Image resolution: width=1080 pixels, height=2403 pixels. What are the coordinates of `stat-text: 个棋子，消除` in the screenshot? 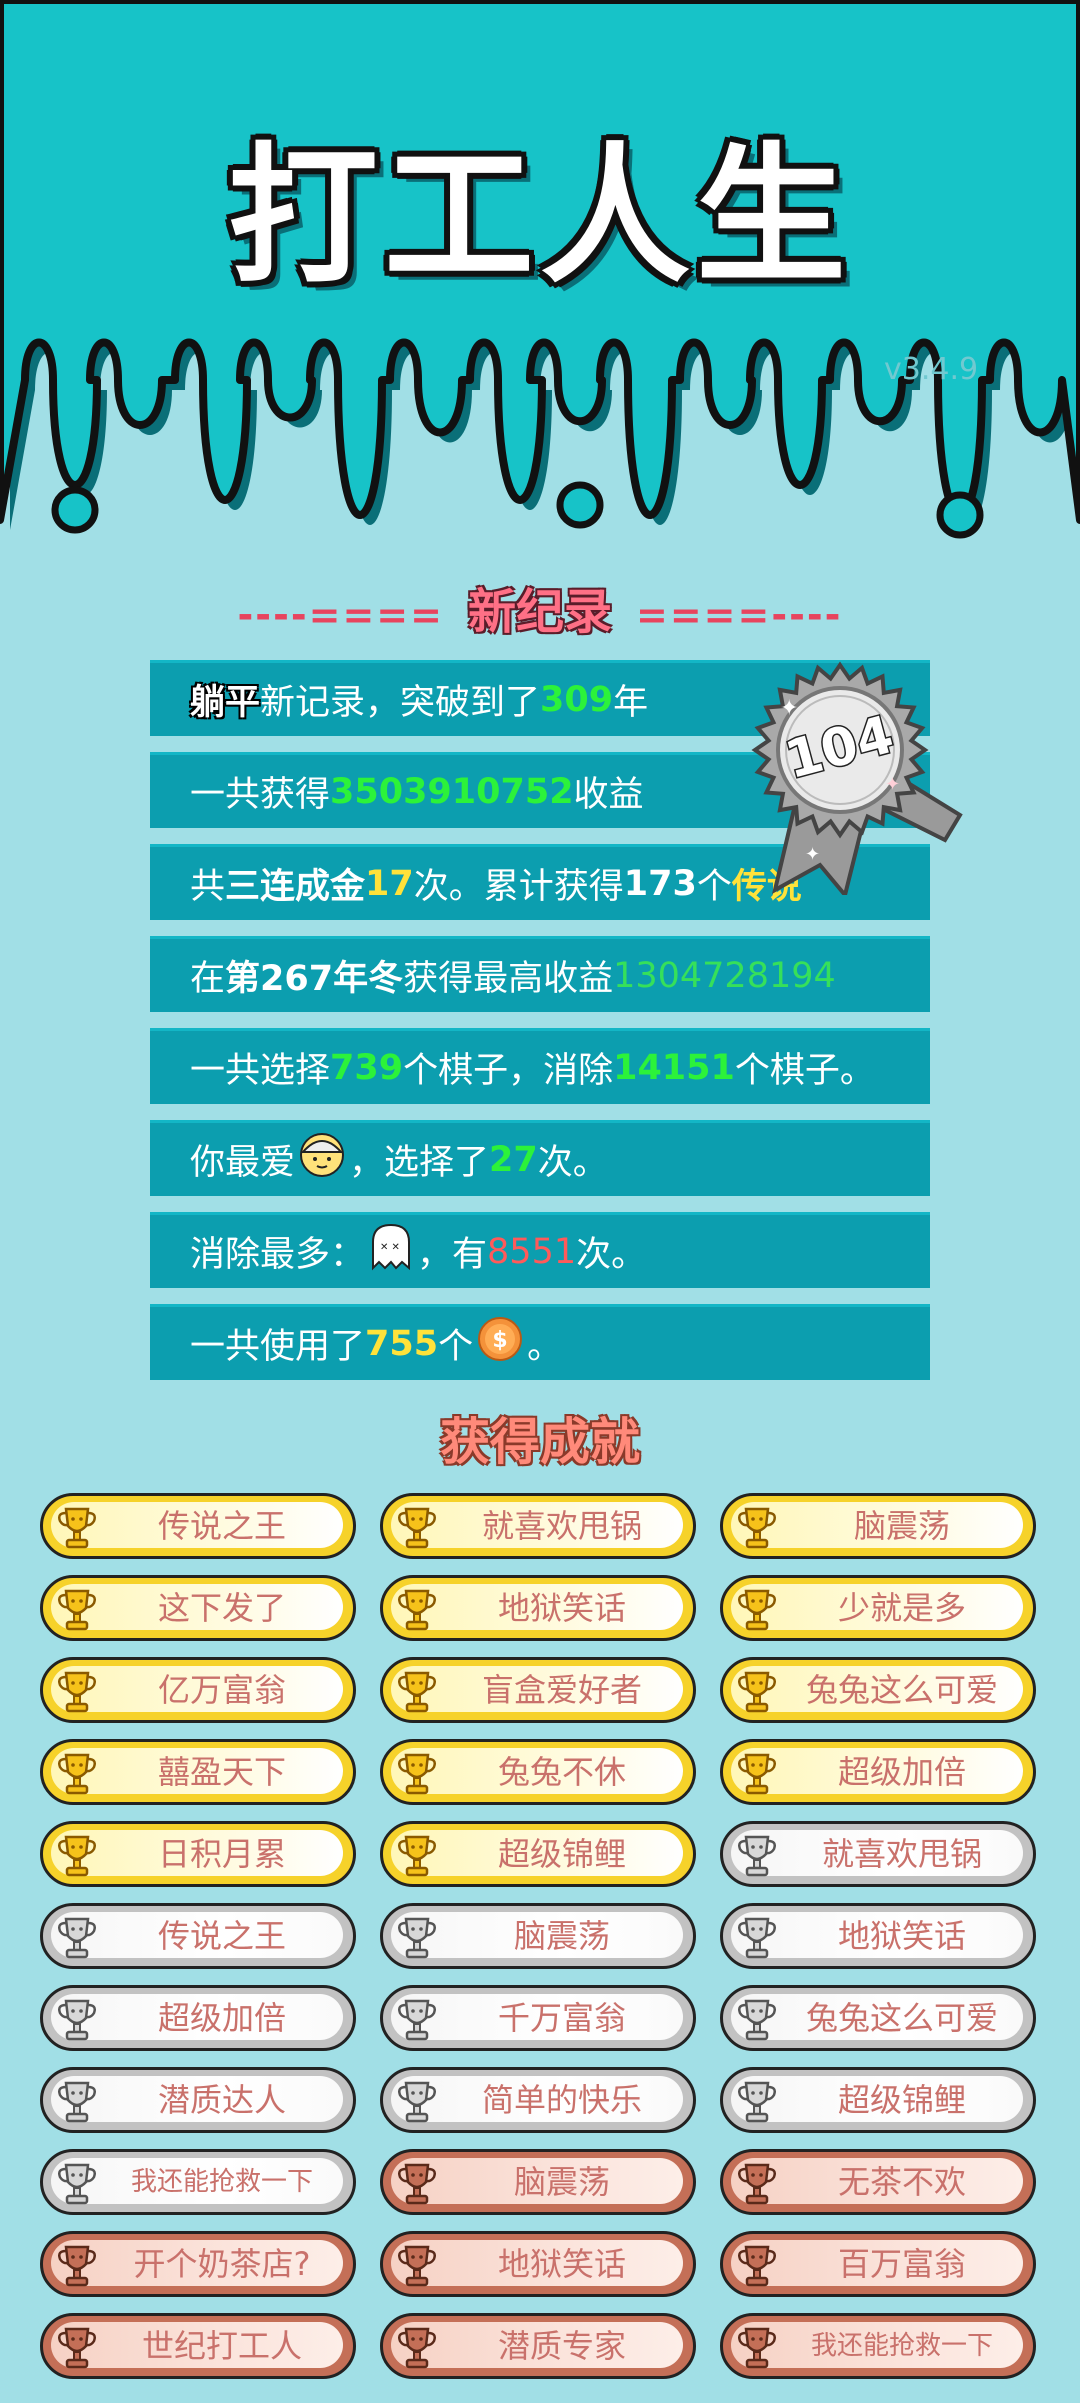 It's located at (508, 1071).